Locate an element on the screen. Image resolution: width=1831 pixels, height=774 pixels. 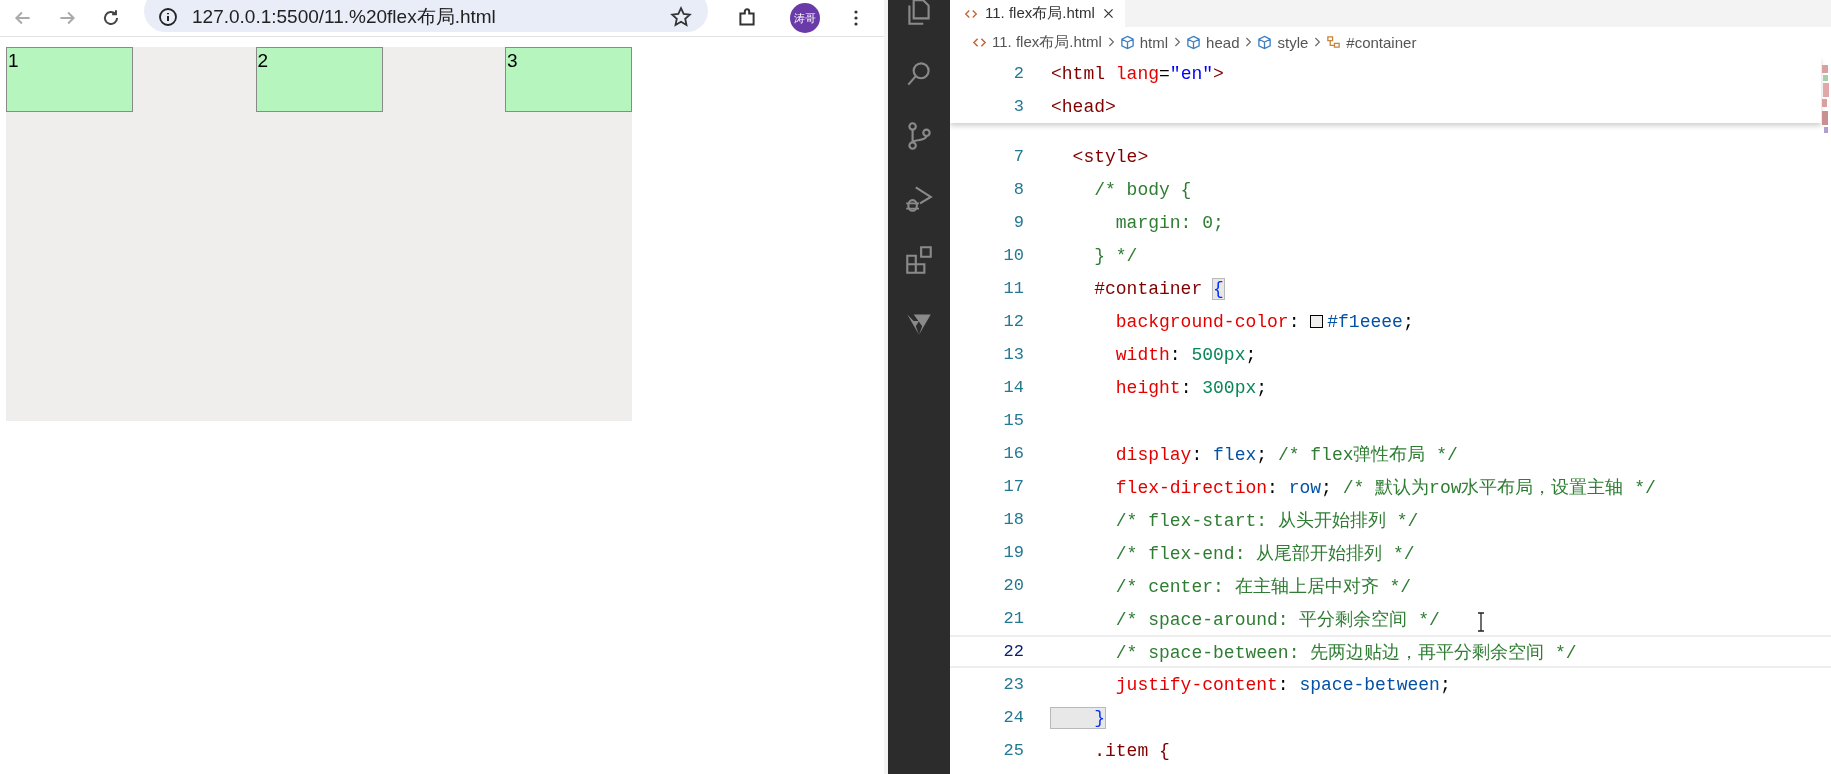
breadcrumb-item: 11. flex布局.html is located at coordinates (1047, 42).